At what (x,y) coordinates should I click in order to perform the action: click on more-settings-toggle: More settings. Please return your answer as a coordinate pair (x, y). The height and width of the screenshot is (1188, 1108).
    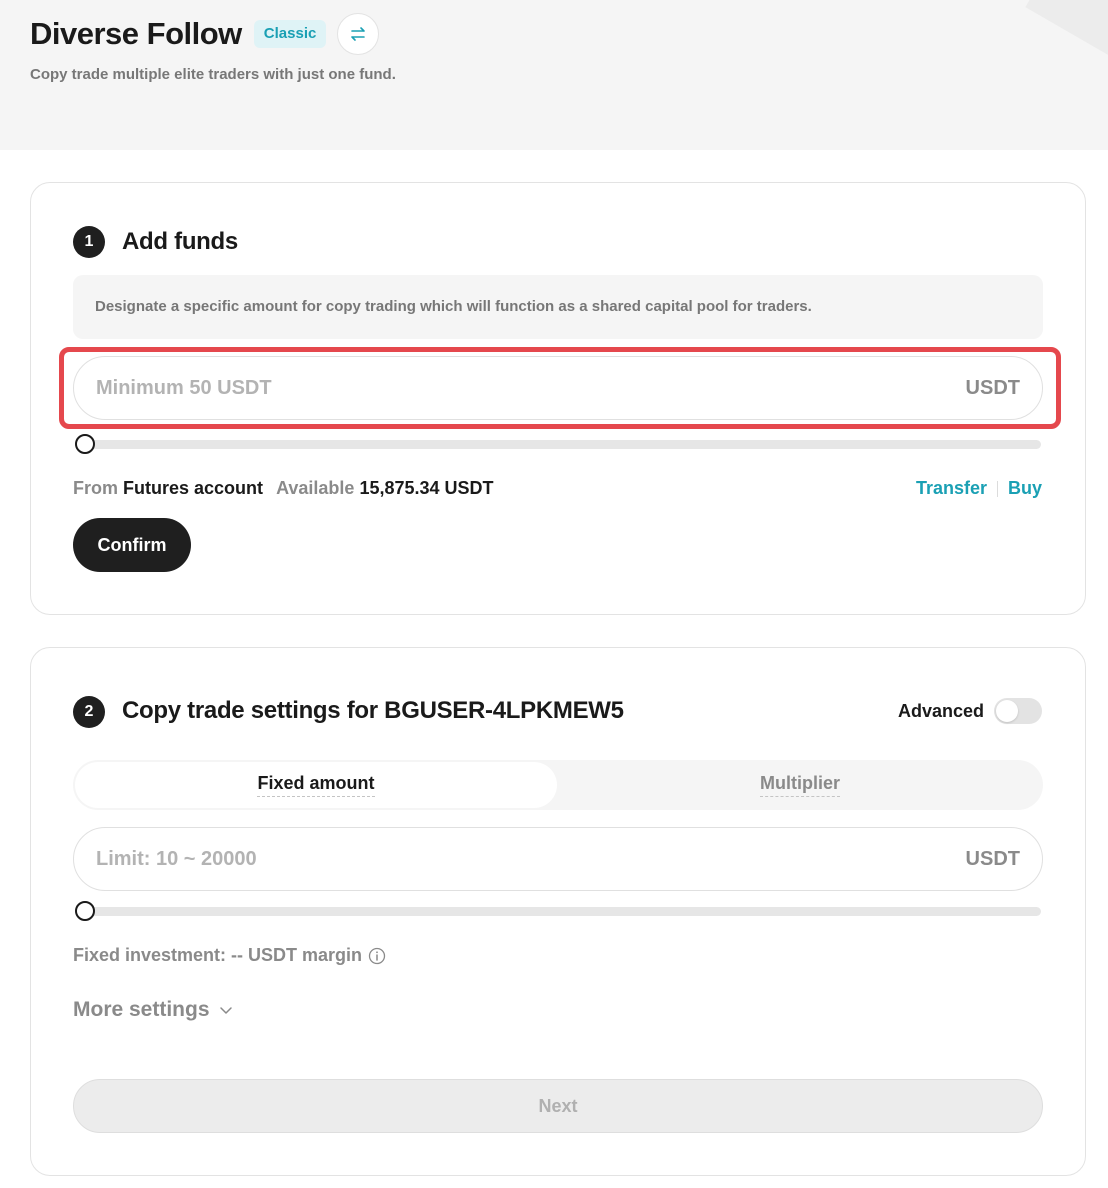
    Looking at the image, I should click on (153, 1010).